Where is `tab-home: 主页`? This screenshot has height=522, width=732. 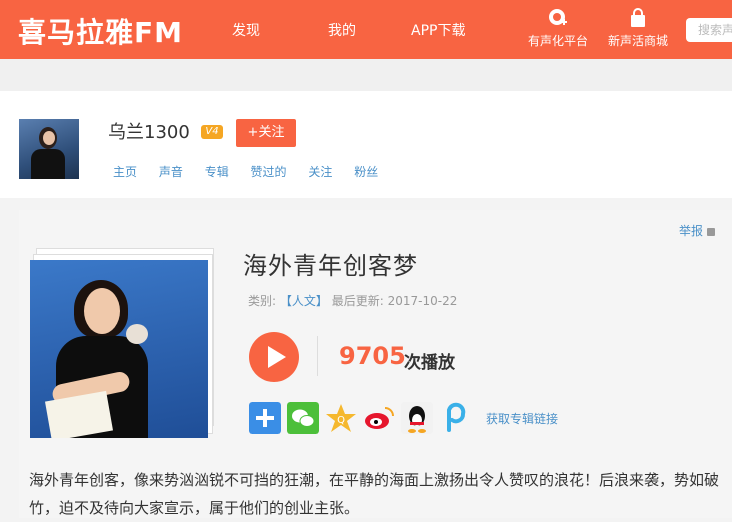
tab-home: 主页 is located at coordinates (125, 171).